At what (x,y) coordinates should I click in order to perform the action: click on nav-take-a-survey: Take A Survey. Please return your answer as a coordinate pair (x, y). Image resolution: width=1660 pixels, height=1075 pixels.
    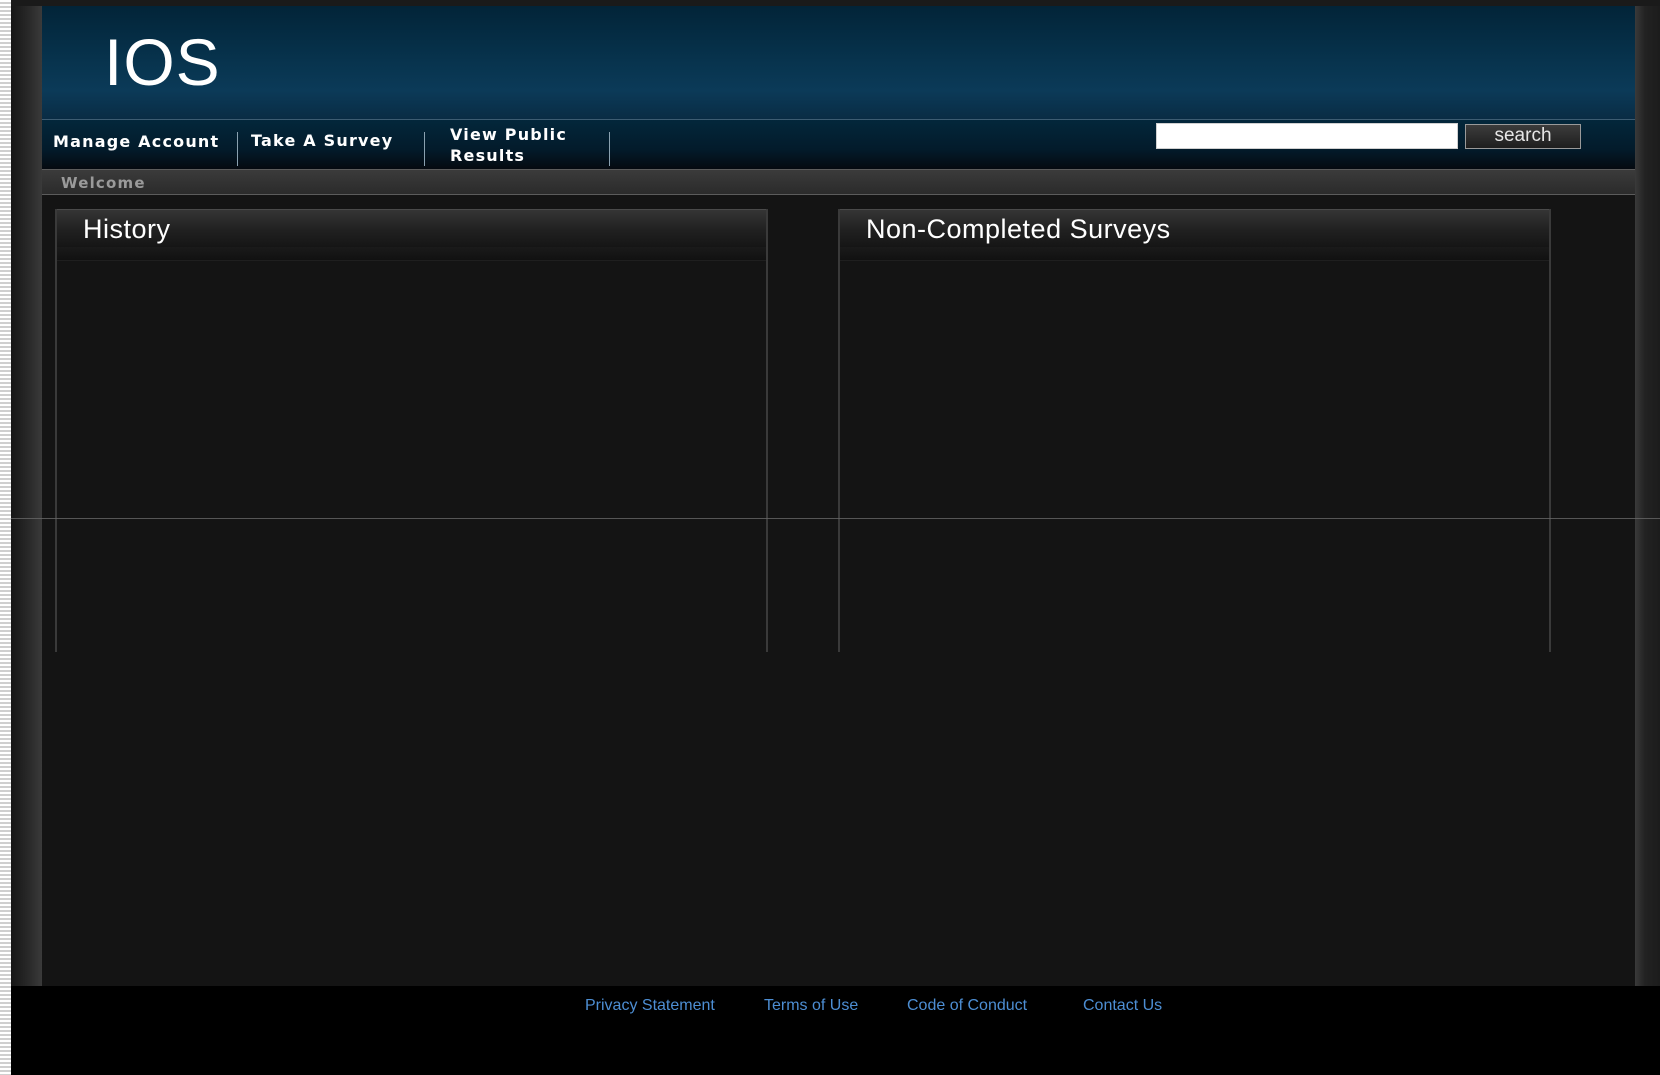
    Looking at the image, I should click on (336, 144).